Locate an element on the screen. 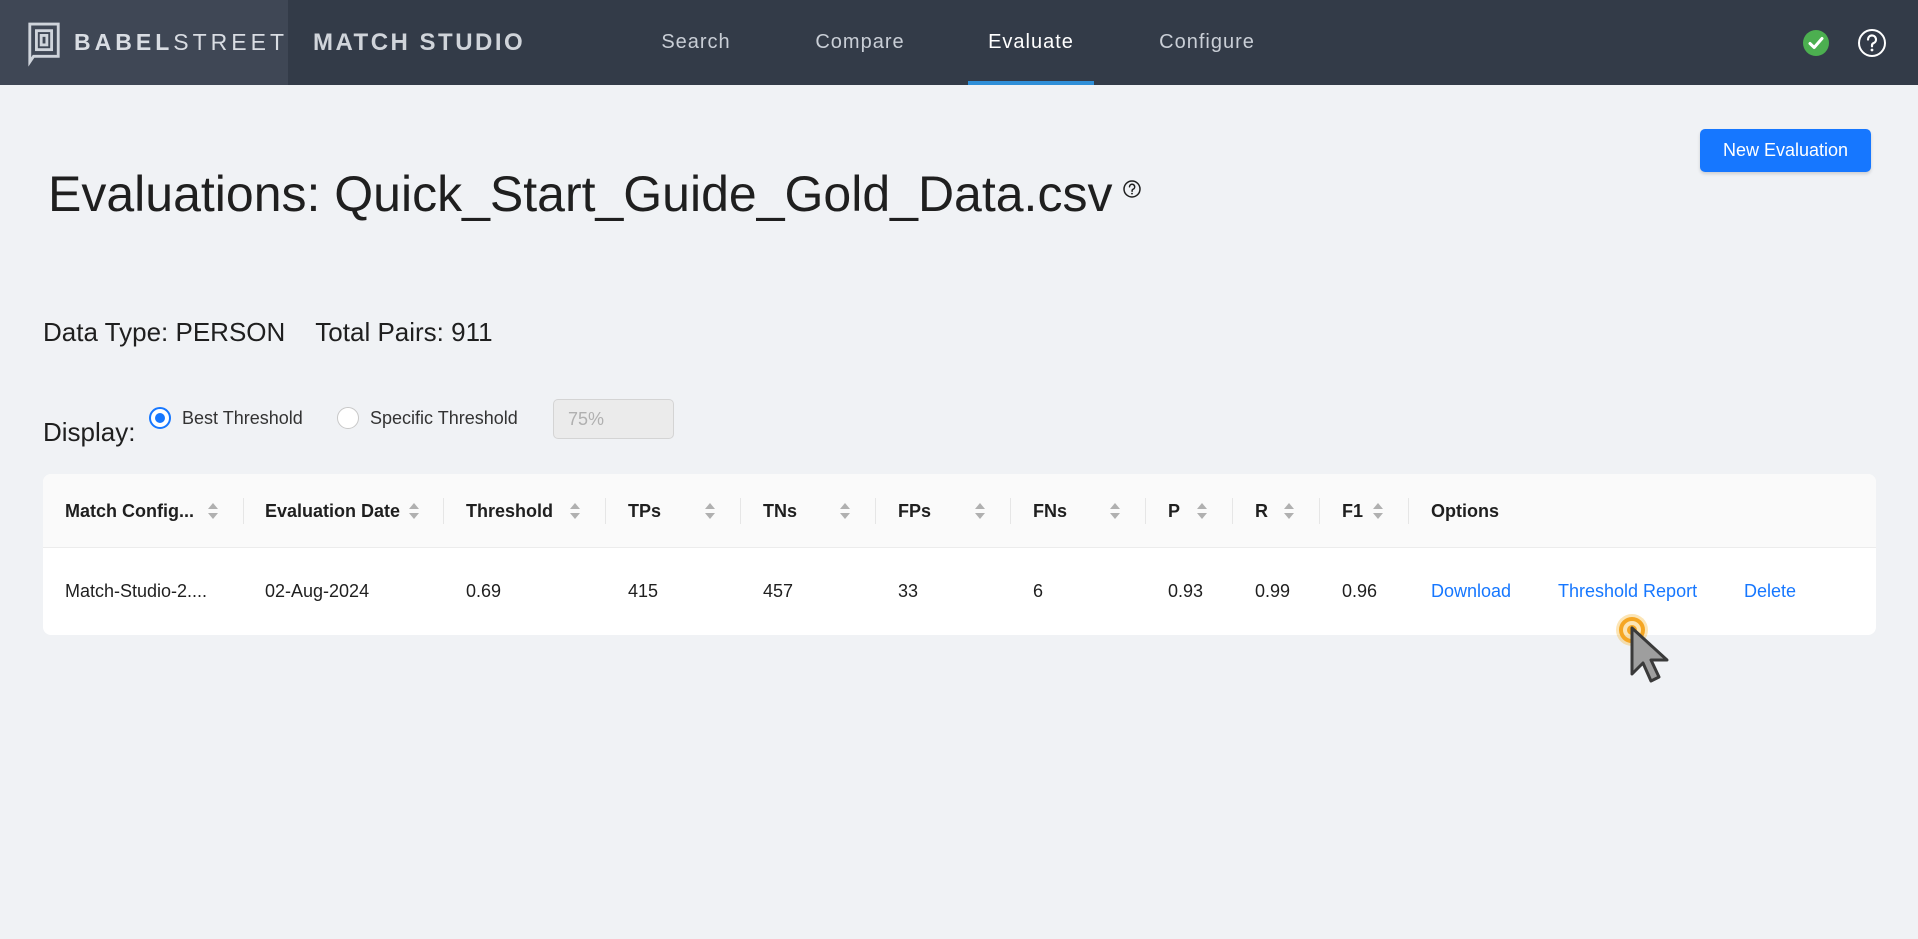  cell-p: 0.93 is located at coordinates (1186, 591).